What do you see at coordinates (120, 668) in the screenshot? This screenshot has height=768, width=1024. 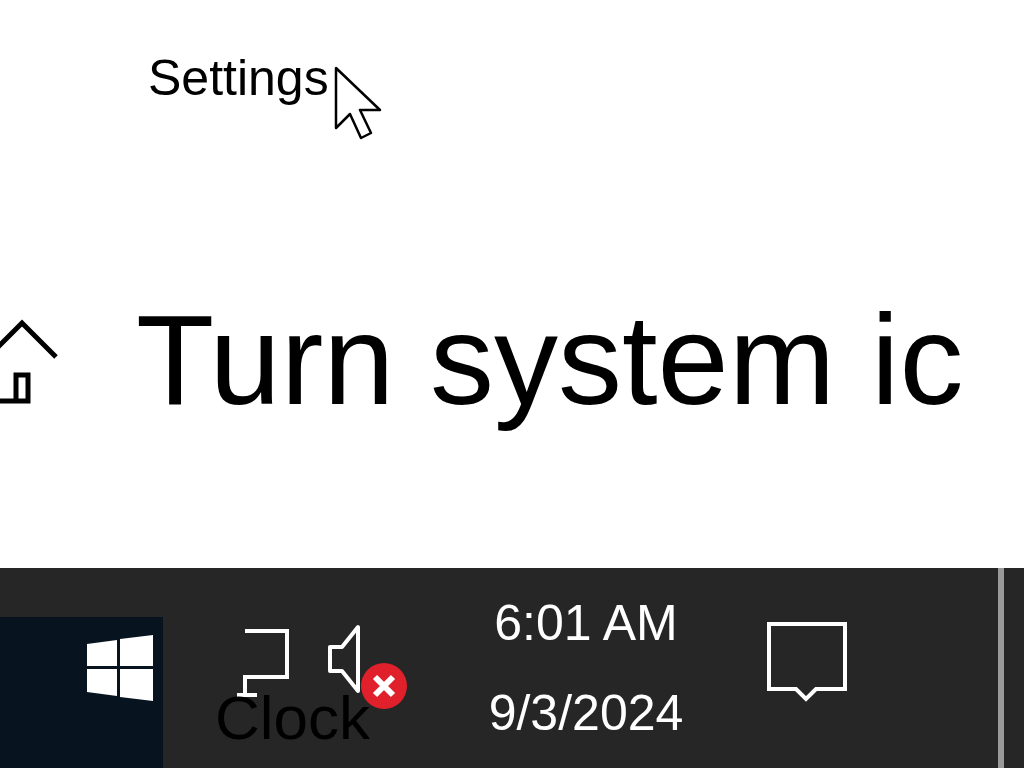 I see `windows-logo-icon` at bounding box center [120, 668].